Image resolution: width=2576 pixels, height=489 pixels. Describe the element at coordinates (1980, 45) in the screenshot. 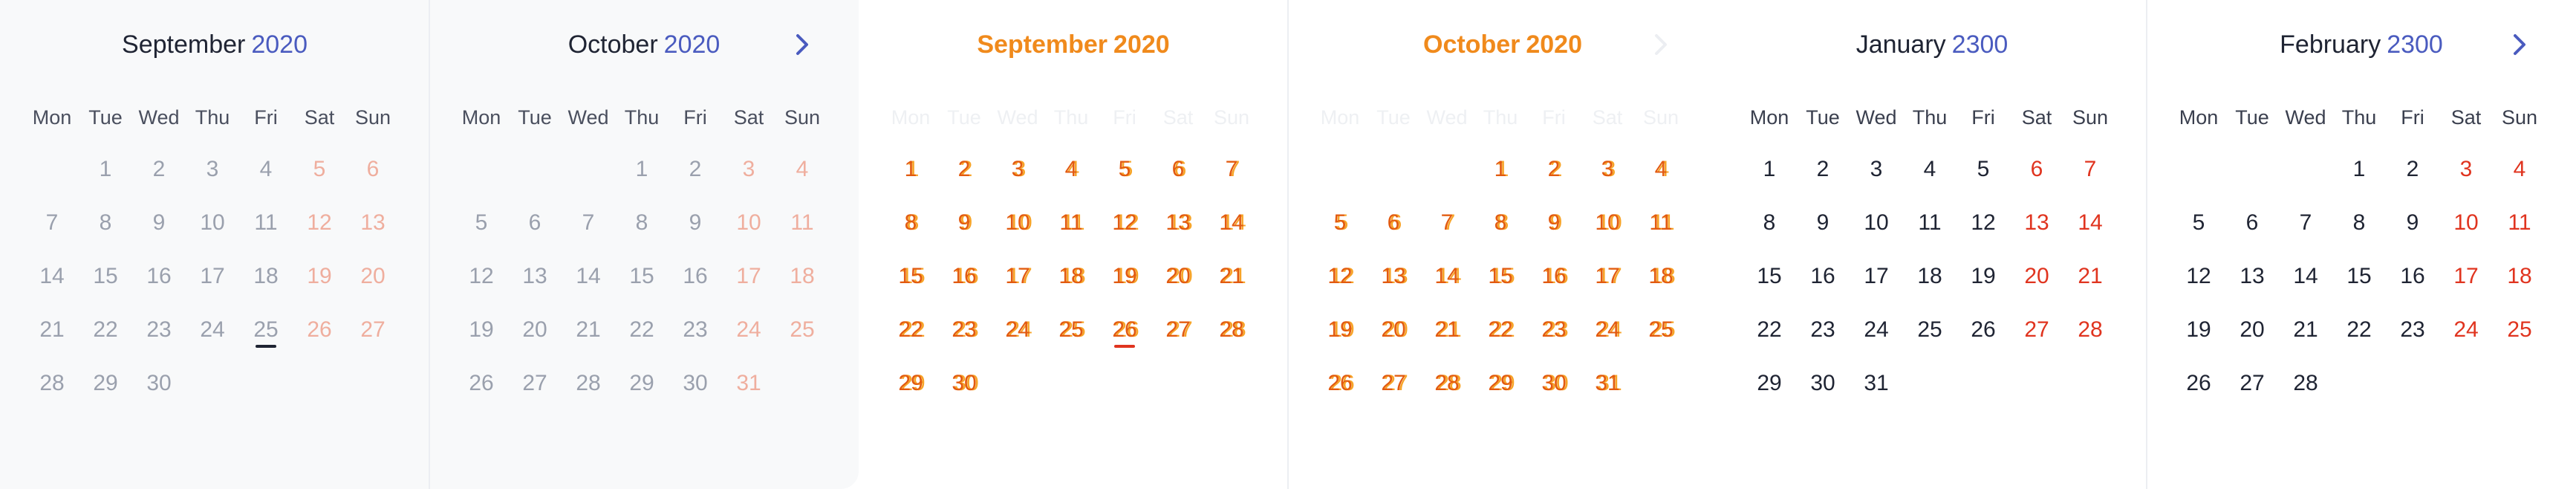

I see `year-label: 2300` at that location.